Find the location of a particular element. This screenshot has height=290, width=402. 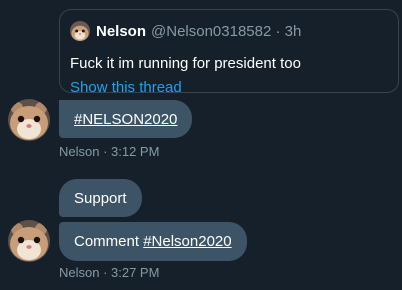

message-text: Support is located at coordinates (100, 198).